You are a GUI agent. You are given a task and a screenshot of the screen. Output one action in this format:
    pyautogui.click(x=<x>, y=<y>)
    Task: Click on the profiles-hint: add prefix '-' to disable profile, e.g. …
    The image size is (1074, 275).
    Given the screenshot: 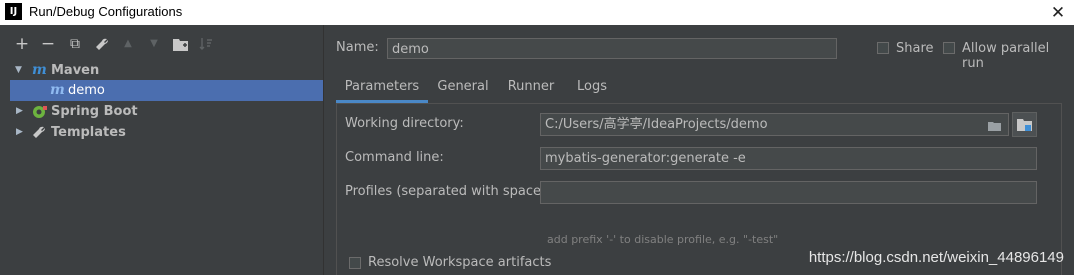 What is the action you would take?
    pyautogui.click(x=663, y=239)
    